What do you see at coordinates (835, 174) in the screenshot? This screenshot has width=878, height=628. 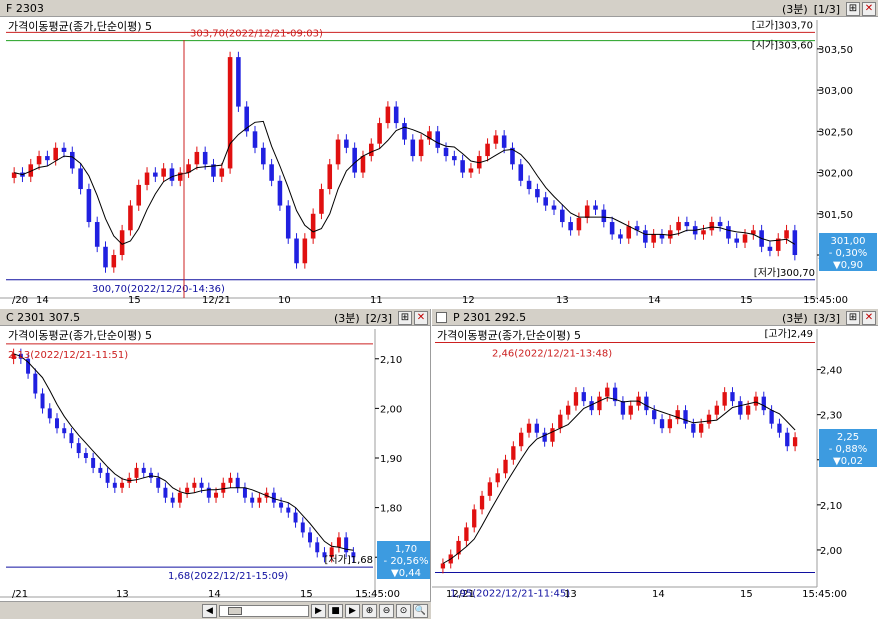 I see `price-tick-label: 302,00` at bounding box center [835, 174].